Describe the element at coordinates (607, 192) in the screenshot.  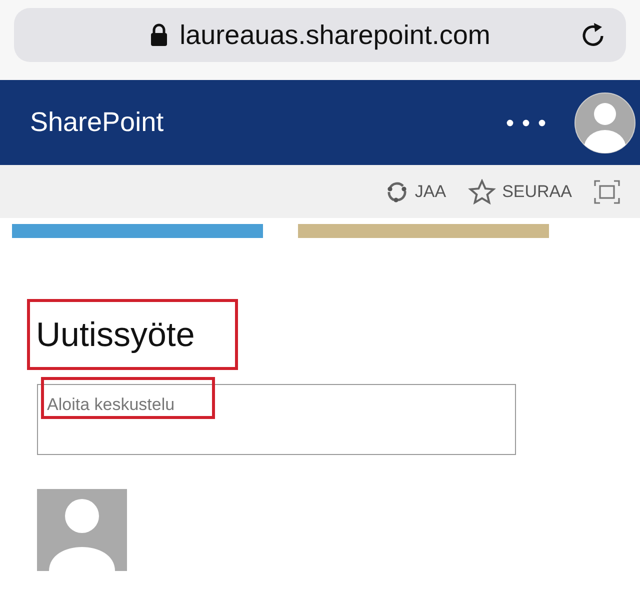
I see `fullscreen-icon` at that location.